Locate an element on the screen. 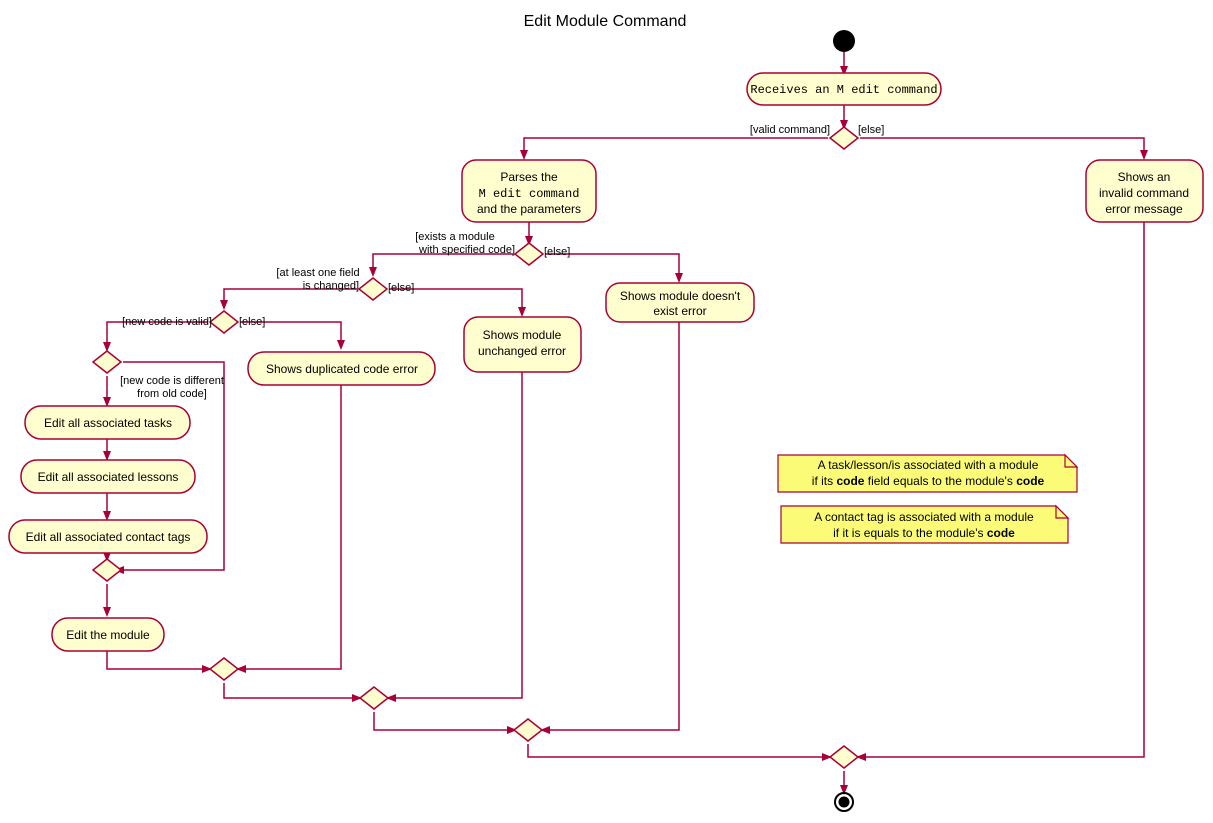 The image size is (1213, 823). activity-invalid-command-error: Shows an invalid command error message is located at coordinates (1144, 191).